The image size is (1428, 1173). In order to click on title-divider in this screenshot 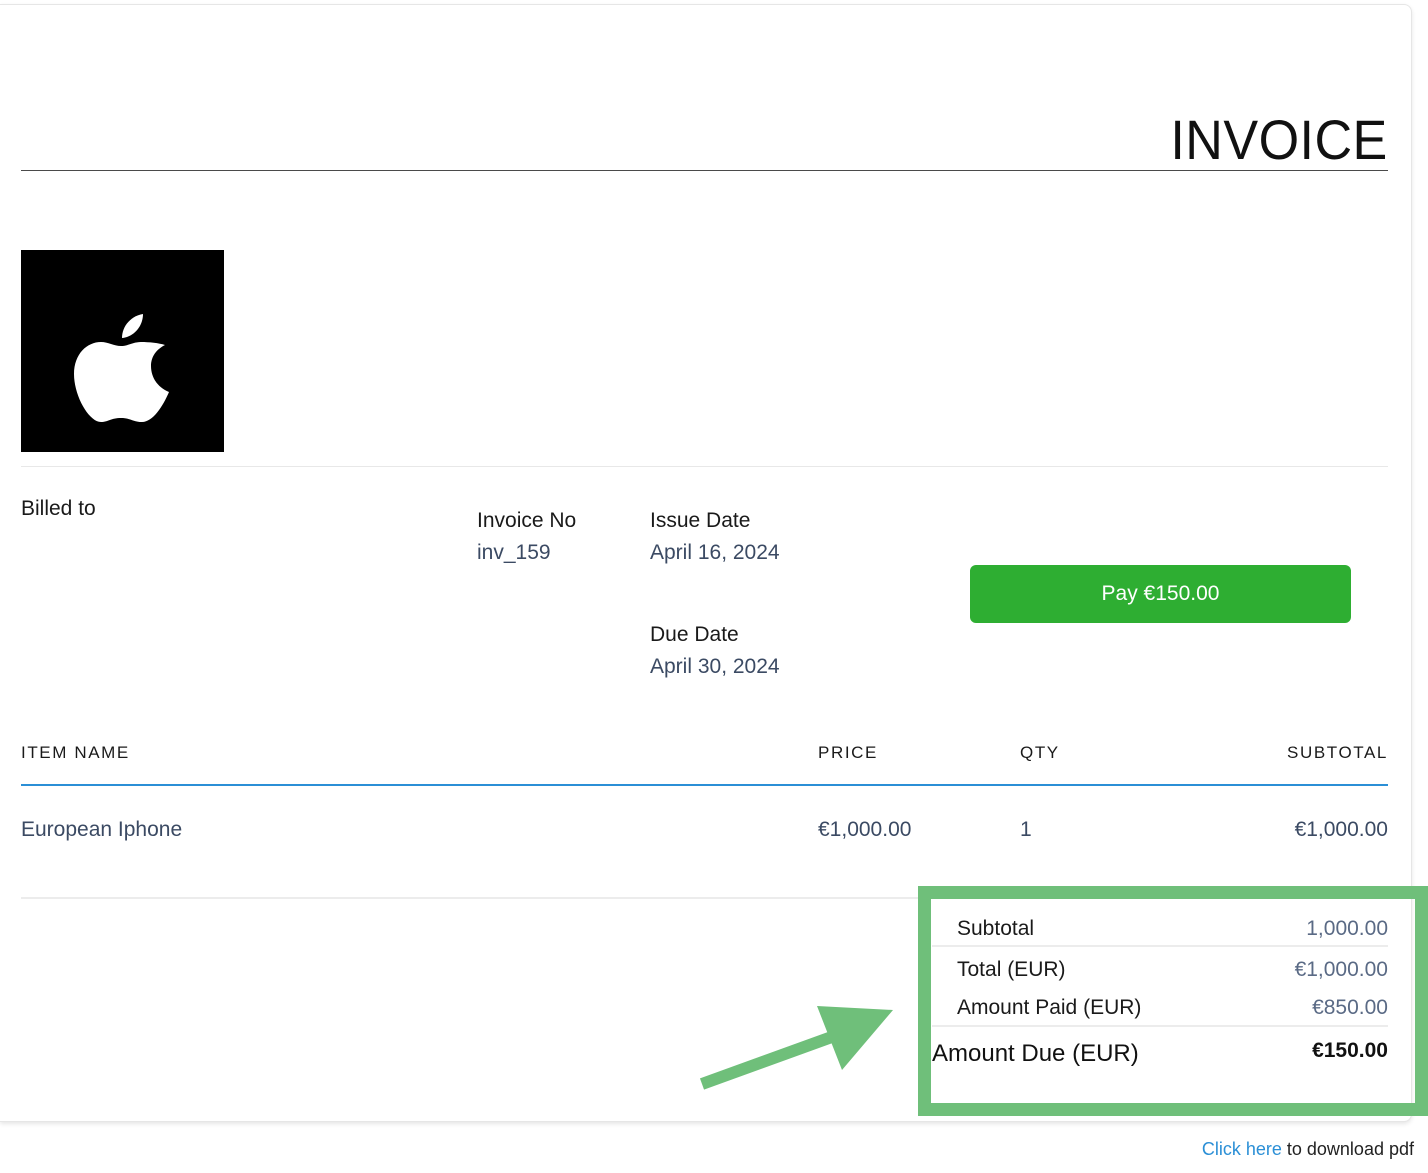, I will do `click(704, 170)`.